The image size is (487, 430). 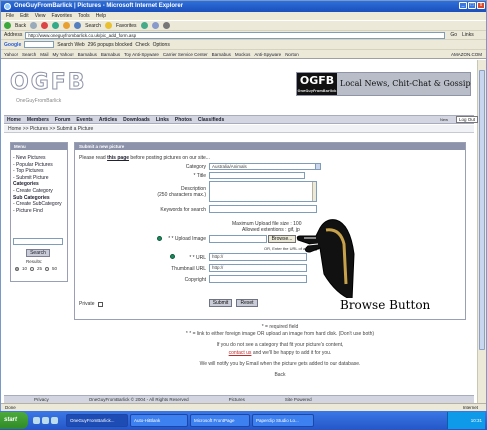 I want to click on refresh-icon, so click(x=56, y=25).